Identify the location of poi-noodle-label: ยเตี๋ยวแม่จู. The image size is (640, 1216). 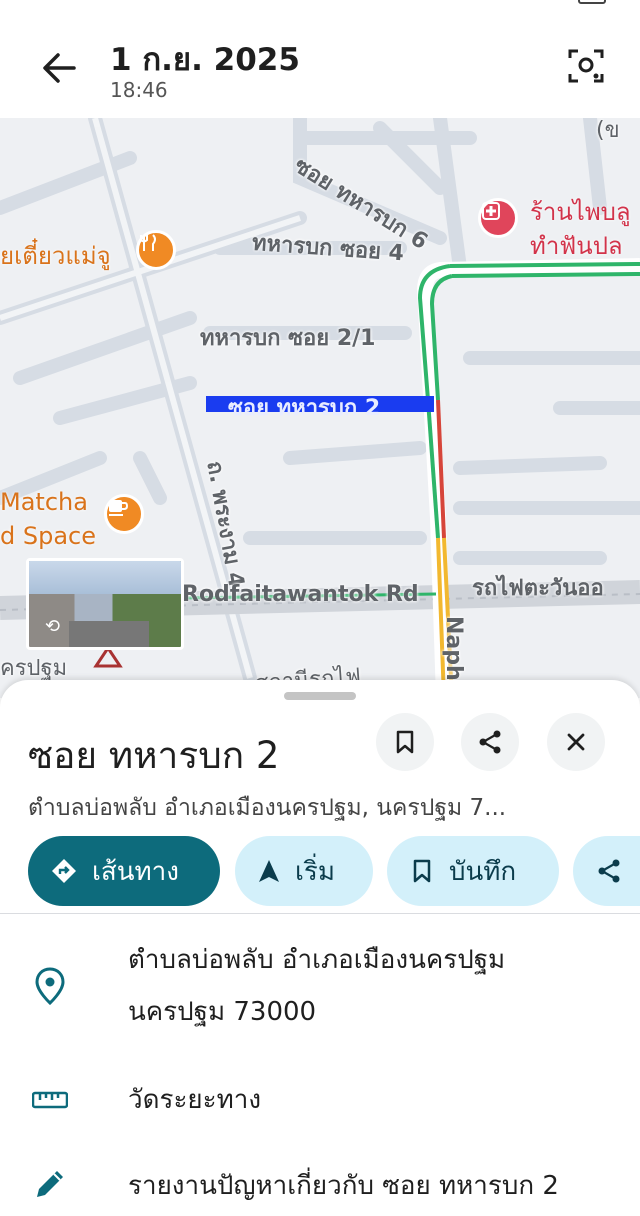
(55, 255).